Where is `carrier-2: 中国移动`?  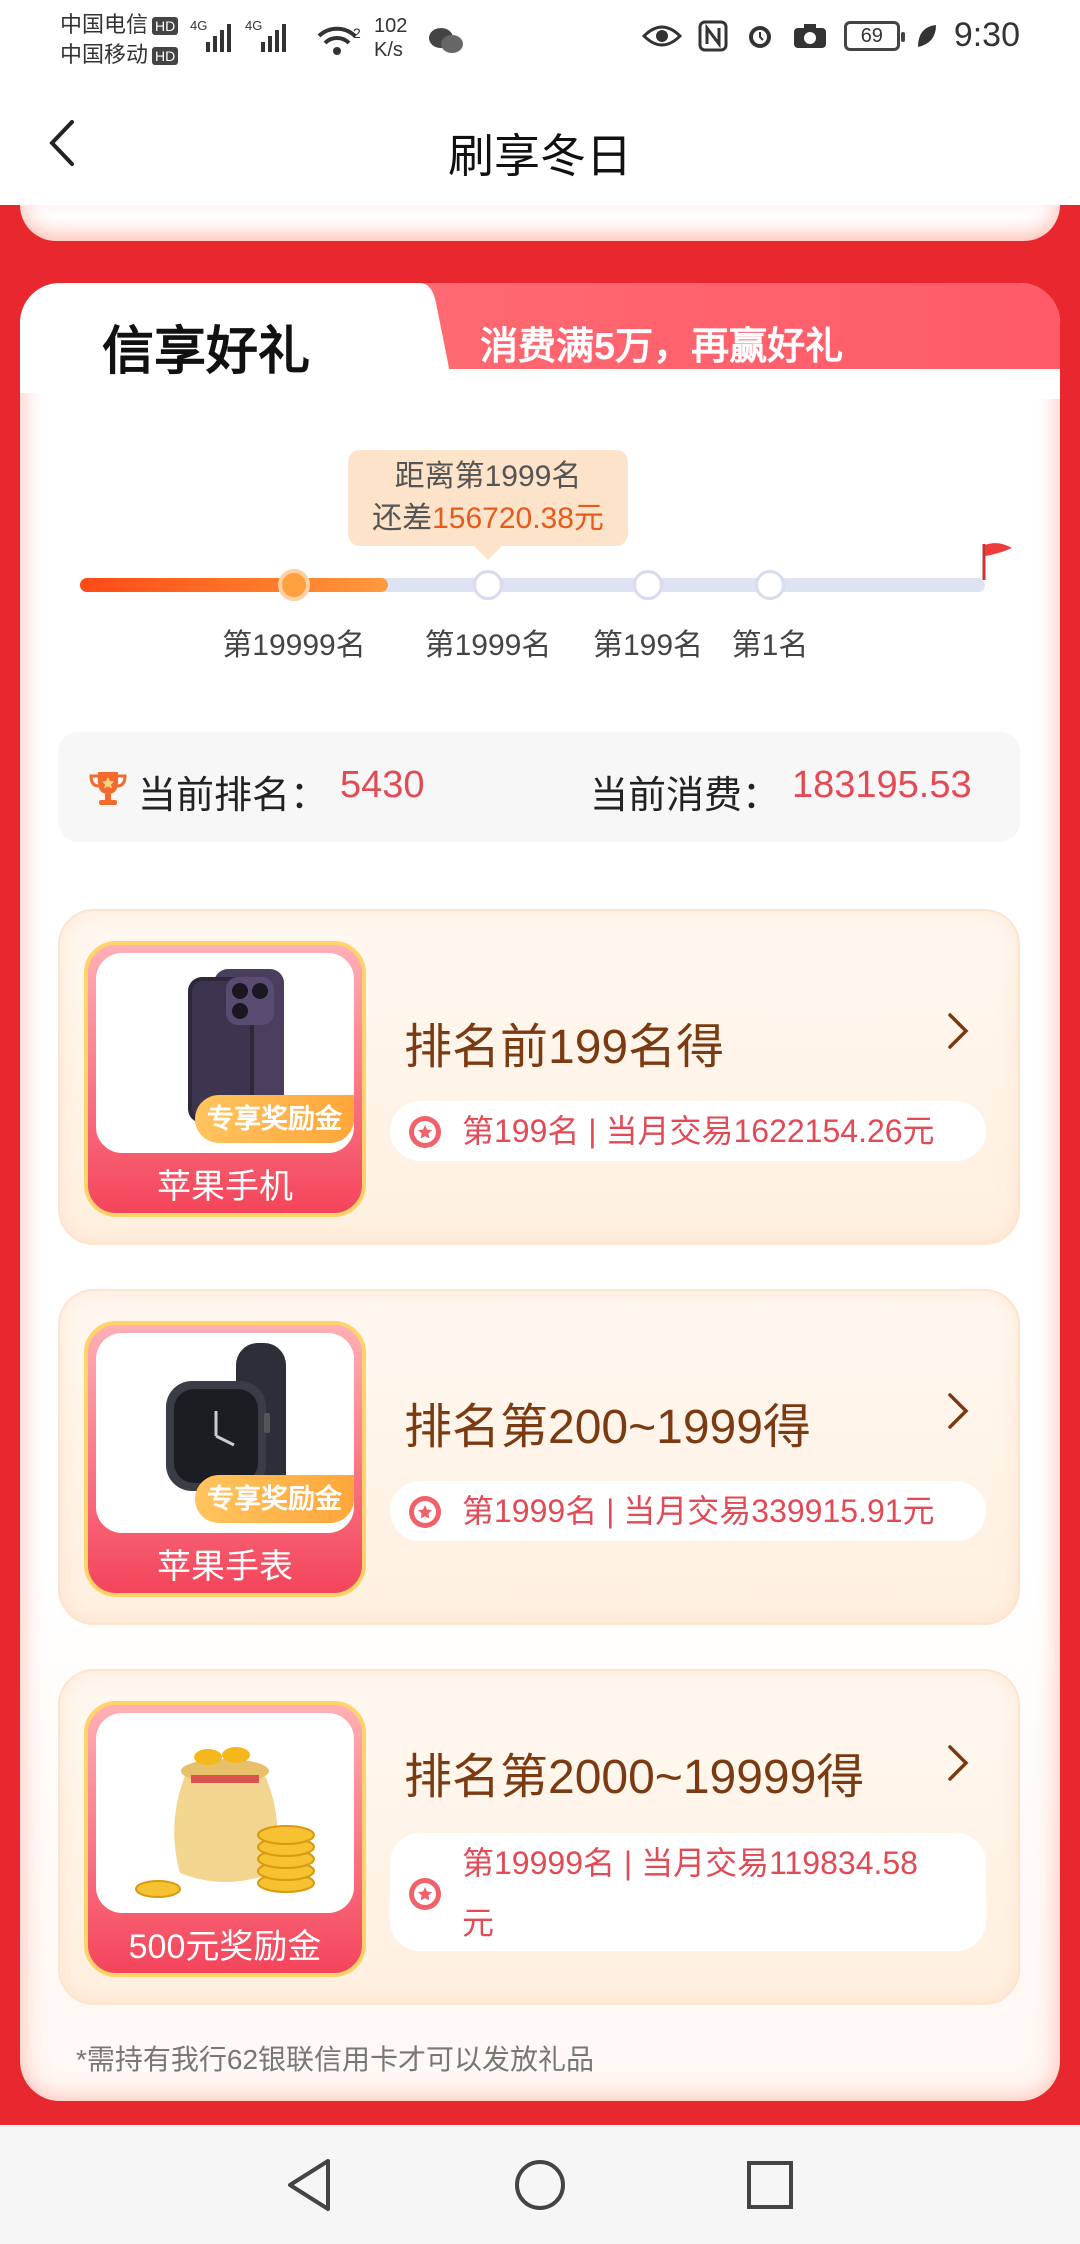 carrier-2: 中国移动 is located at coordinates (104, 54).